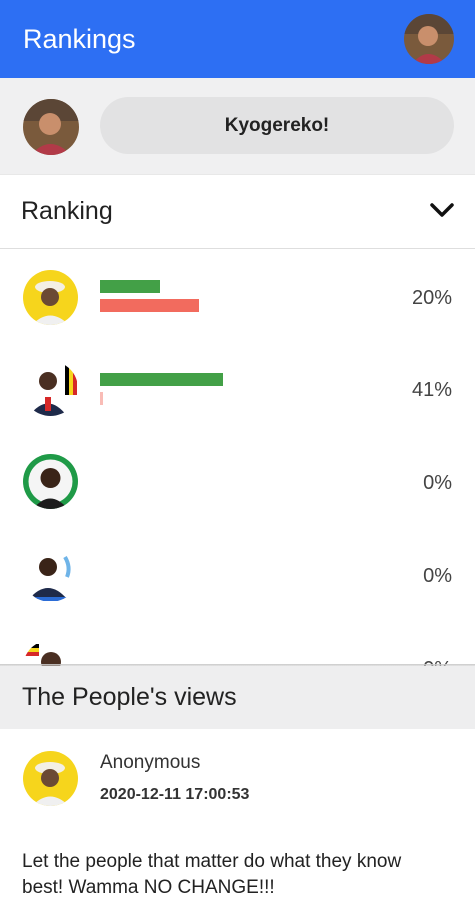 The image size is (475, 900). Describe the element at coordinates (431, 390) in the screenshot. I see `ranking-percent: 41%` at that location.